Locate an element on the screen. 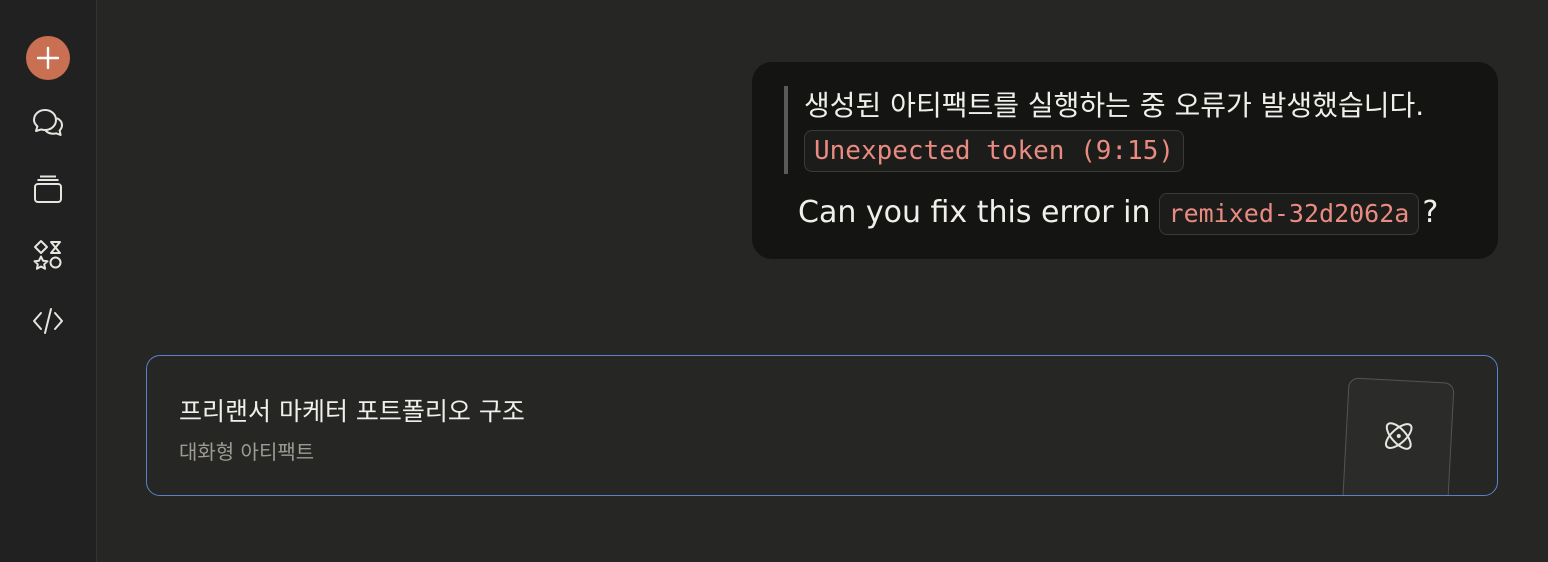 The width and height of the screenshot is (1548, 562). fix-request-text: Can you fix this error in is located at coordinates (974, 212).